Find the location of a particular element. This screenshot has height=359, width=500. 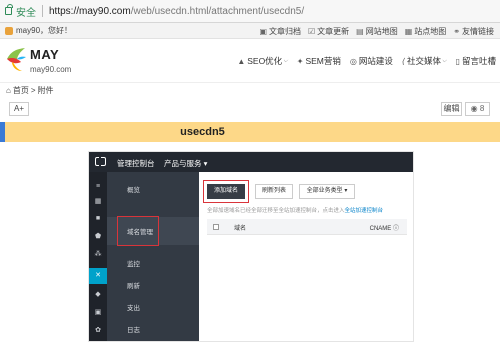

nav-item-social: ⟨ 社交媒体 ⌵ is located at coordinates (424, 61).